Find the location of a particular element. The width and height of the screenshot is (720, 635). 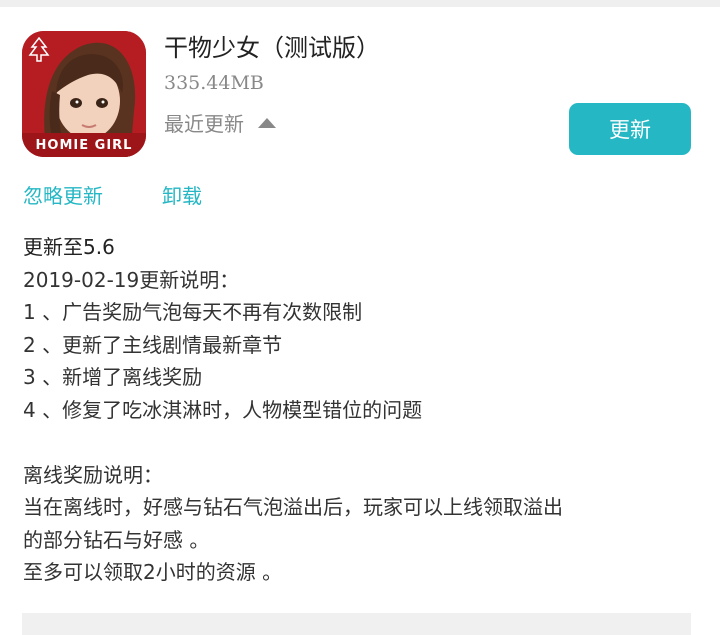

note-item: 4 、修复了吃冰淇淋时，人物模型错位的问题 is located at coordinates (223, 409).